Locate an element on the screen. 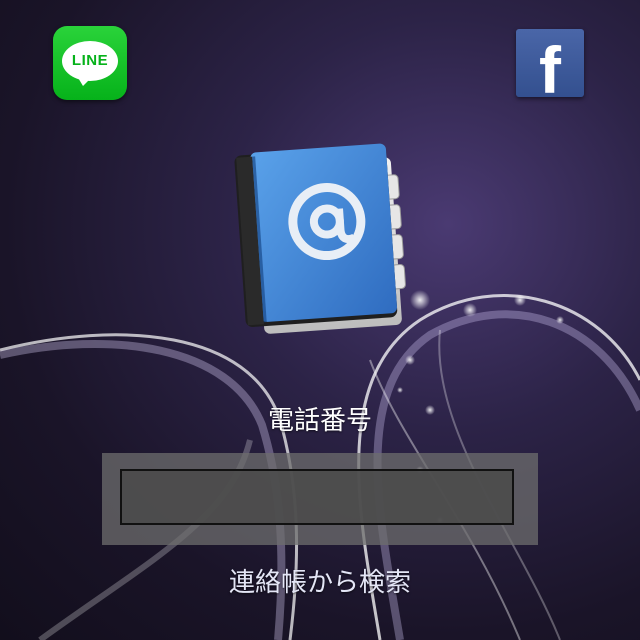 This screenshot has height=640, width=640. phone-number-input is located at coordinates (317, 497).